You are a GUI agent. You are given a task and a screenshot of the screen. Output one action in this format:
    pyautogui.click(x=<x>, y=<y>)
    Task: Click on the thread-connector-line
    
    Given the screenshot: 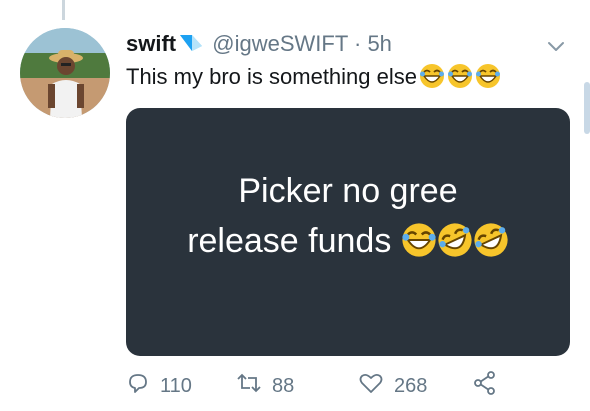 What is the action you would take?
    pyautogui.click(x=63, y=10)
    